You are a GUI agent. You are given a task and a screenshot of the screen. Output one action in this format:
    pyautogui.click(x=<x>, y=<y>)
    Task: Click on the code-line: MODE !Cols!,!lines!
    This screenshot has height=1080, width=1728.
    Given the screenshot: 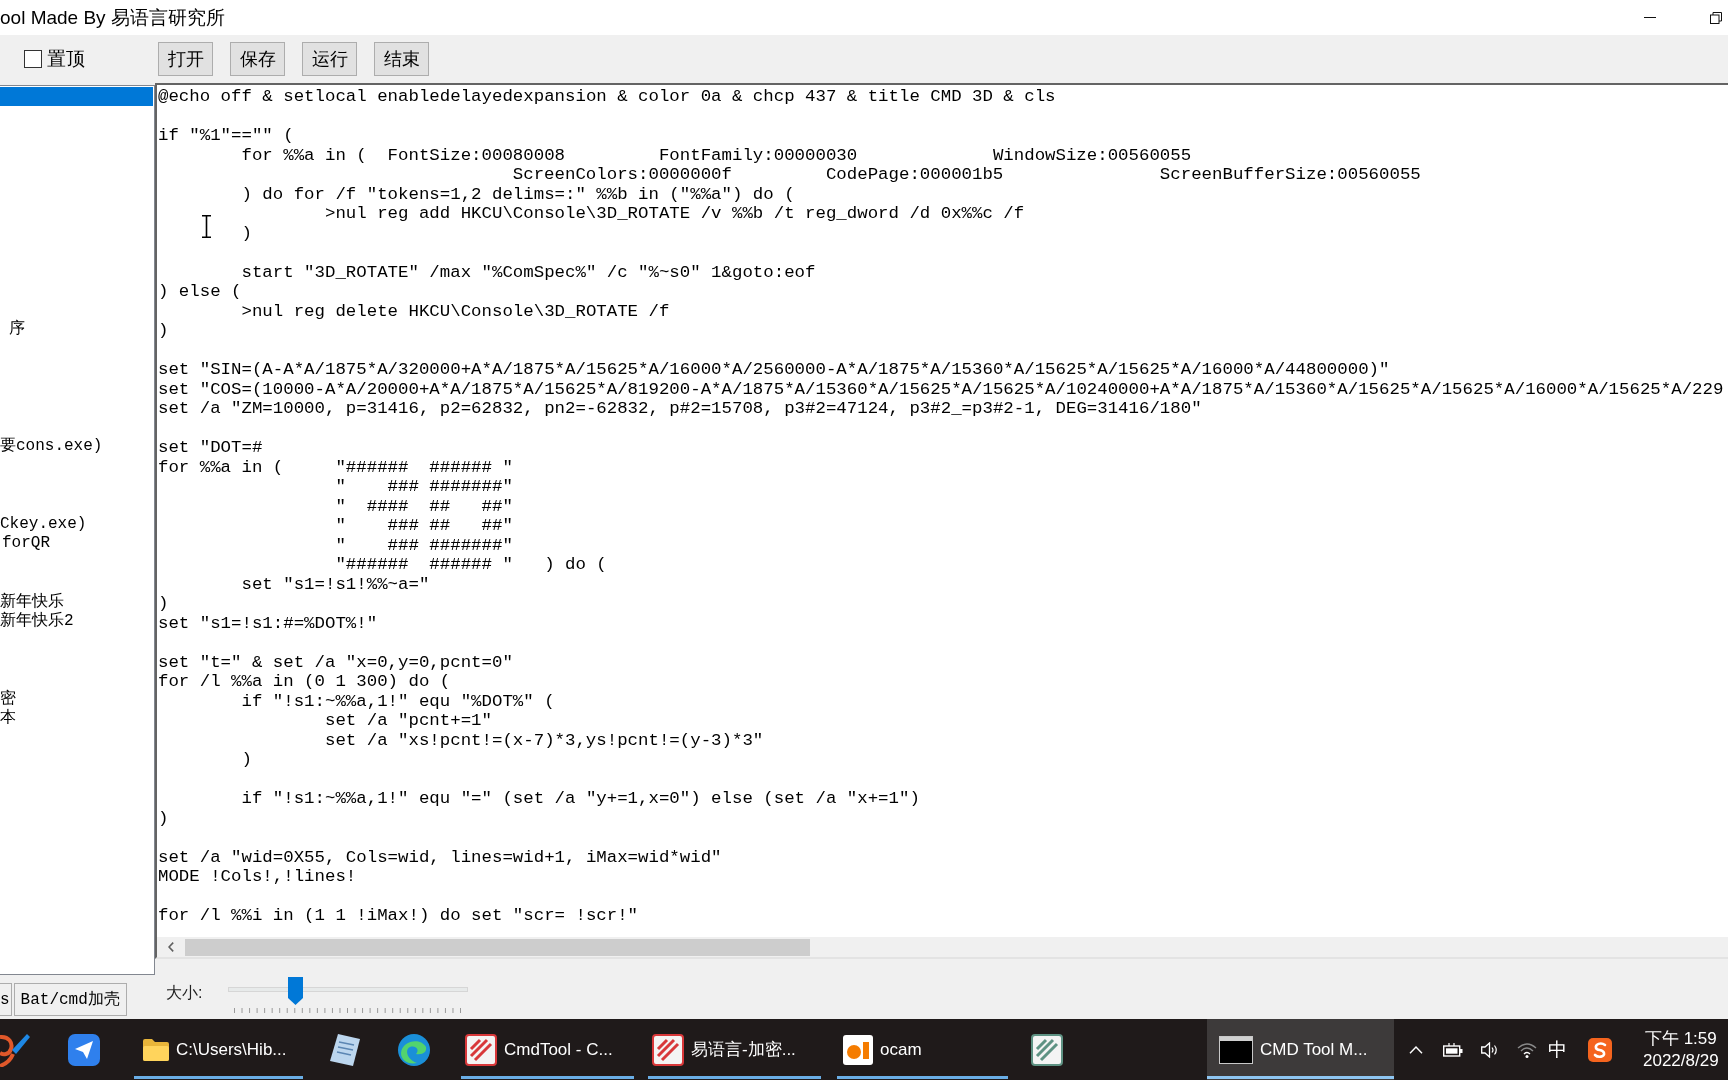 What is the action you would take?
    pyautogui.click(x=257, y=877)
    